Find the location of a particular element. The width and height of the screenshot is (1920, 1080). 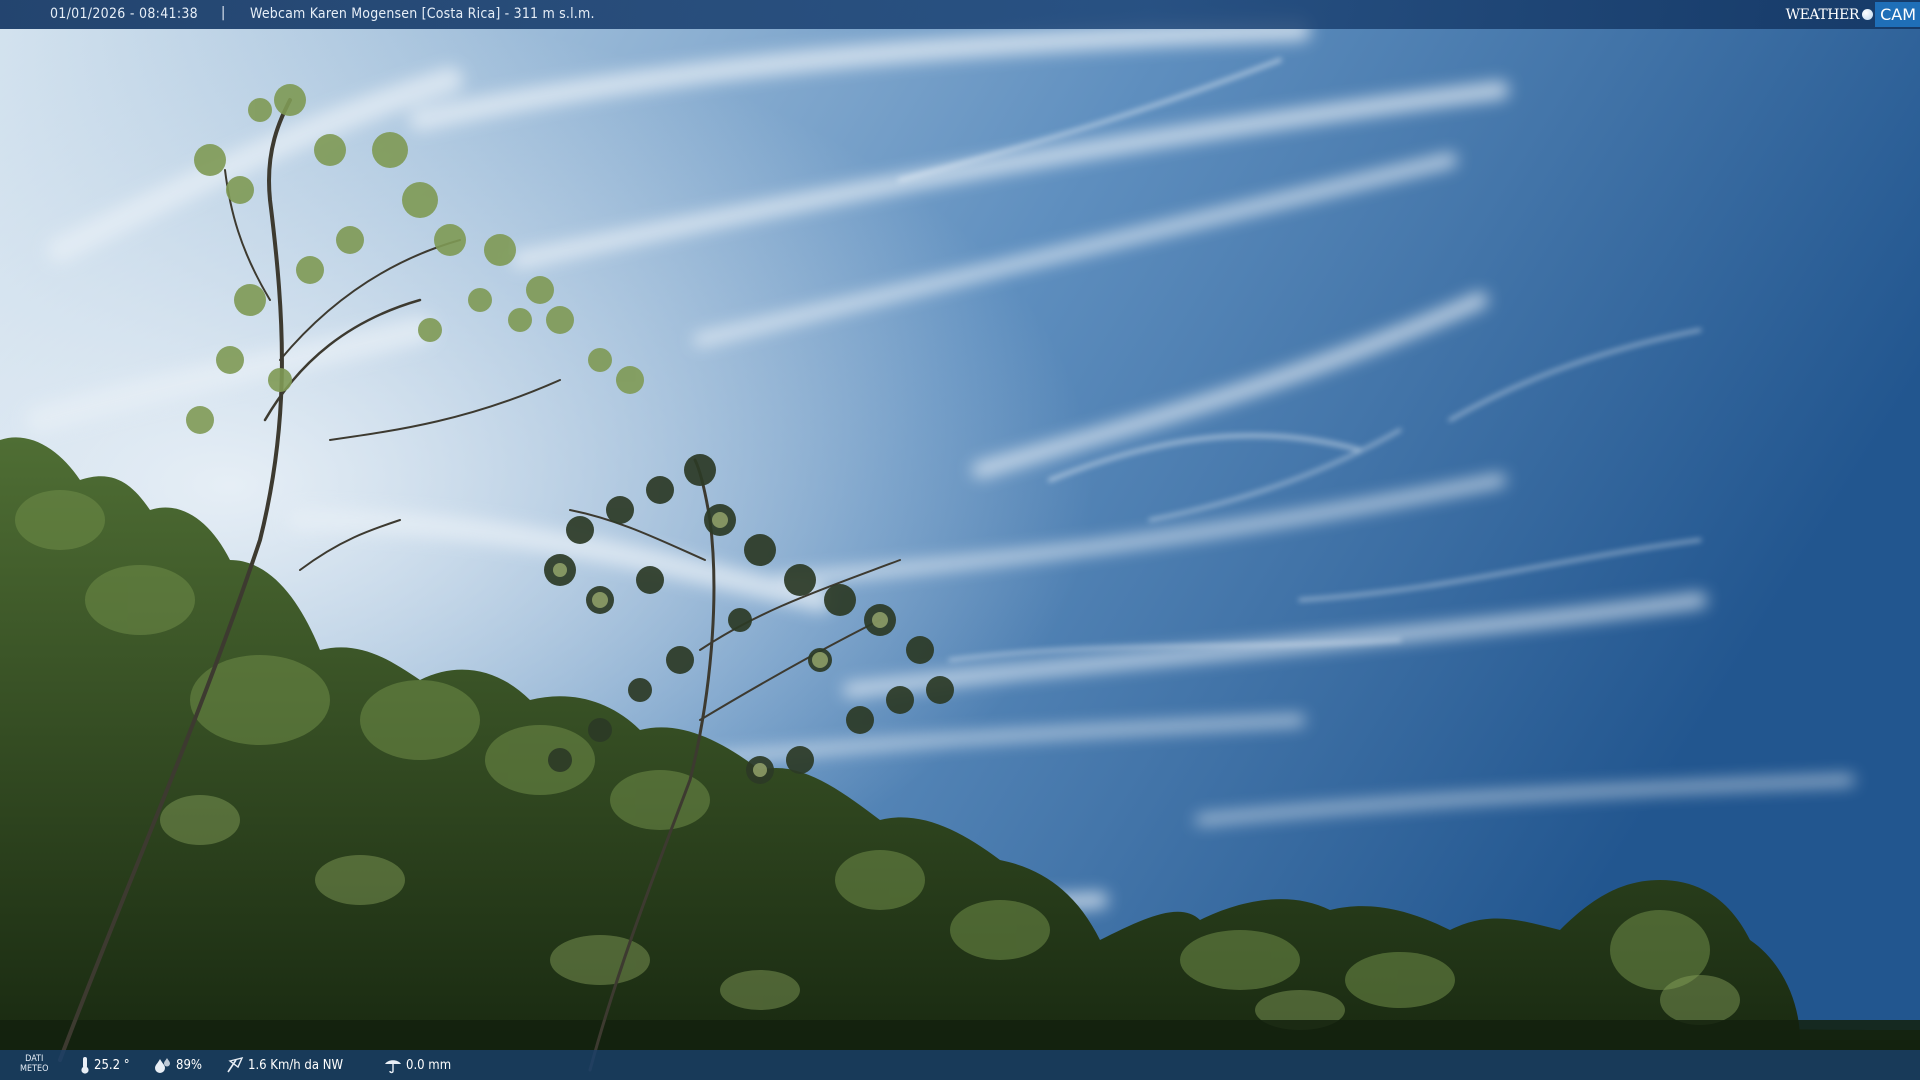

weather-data-label: DATI METEO is located at coordinates (34, 1064).